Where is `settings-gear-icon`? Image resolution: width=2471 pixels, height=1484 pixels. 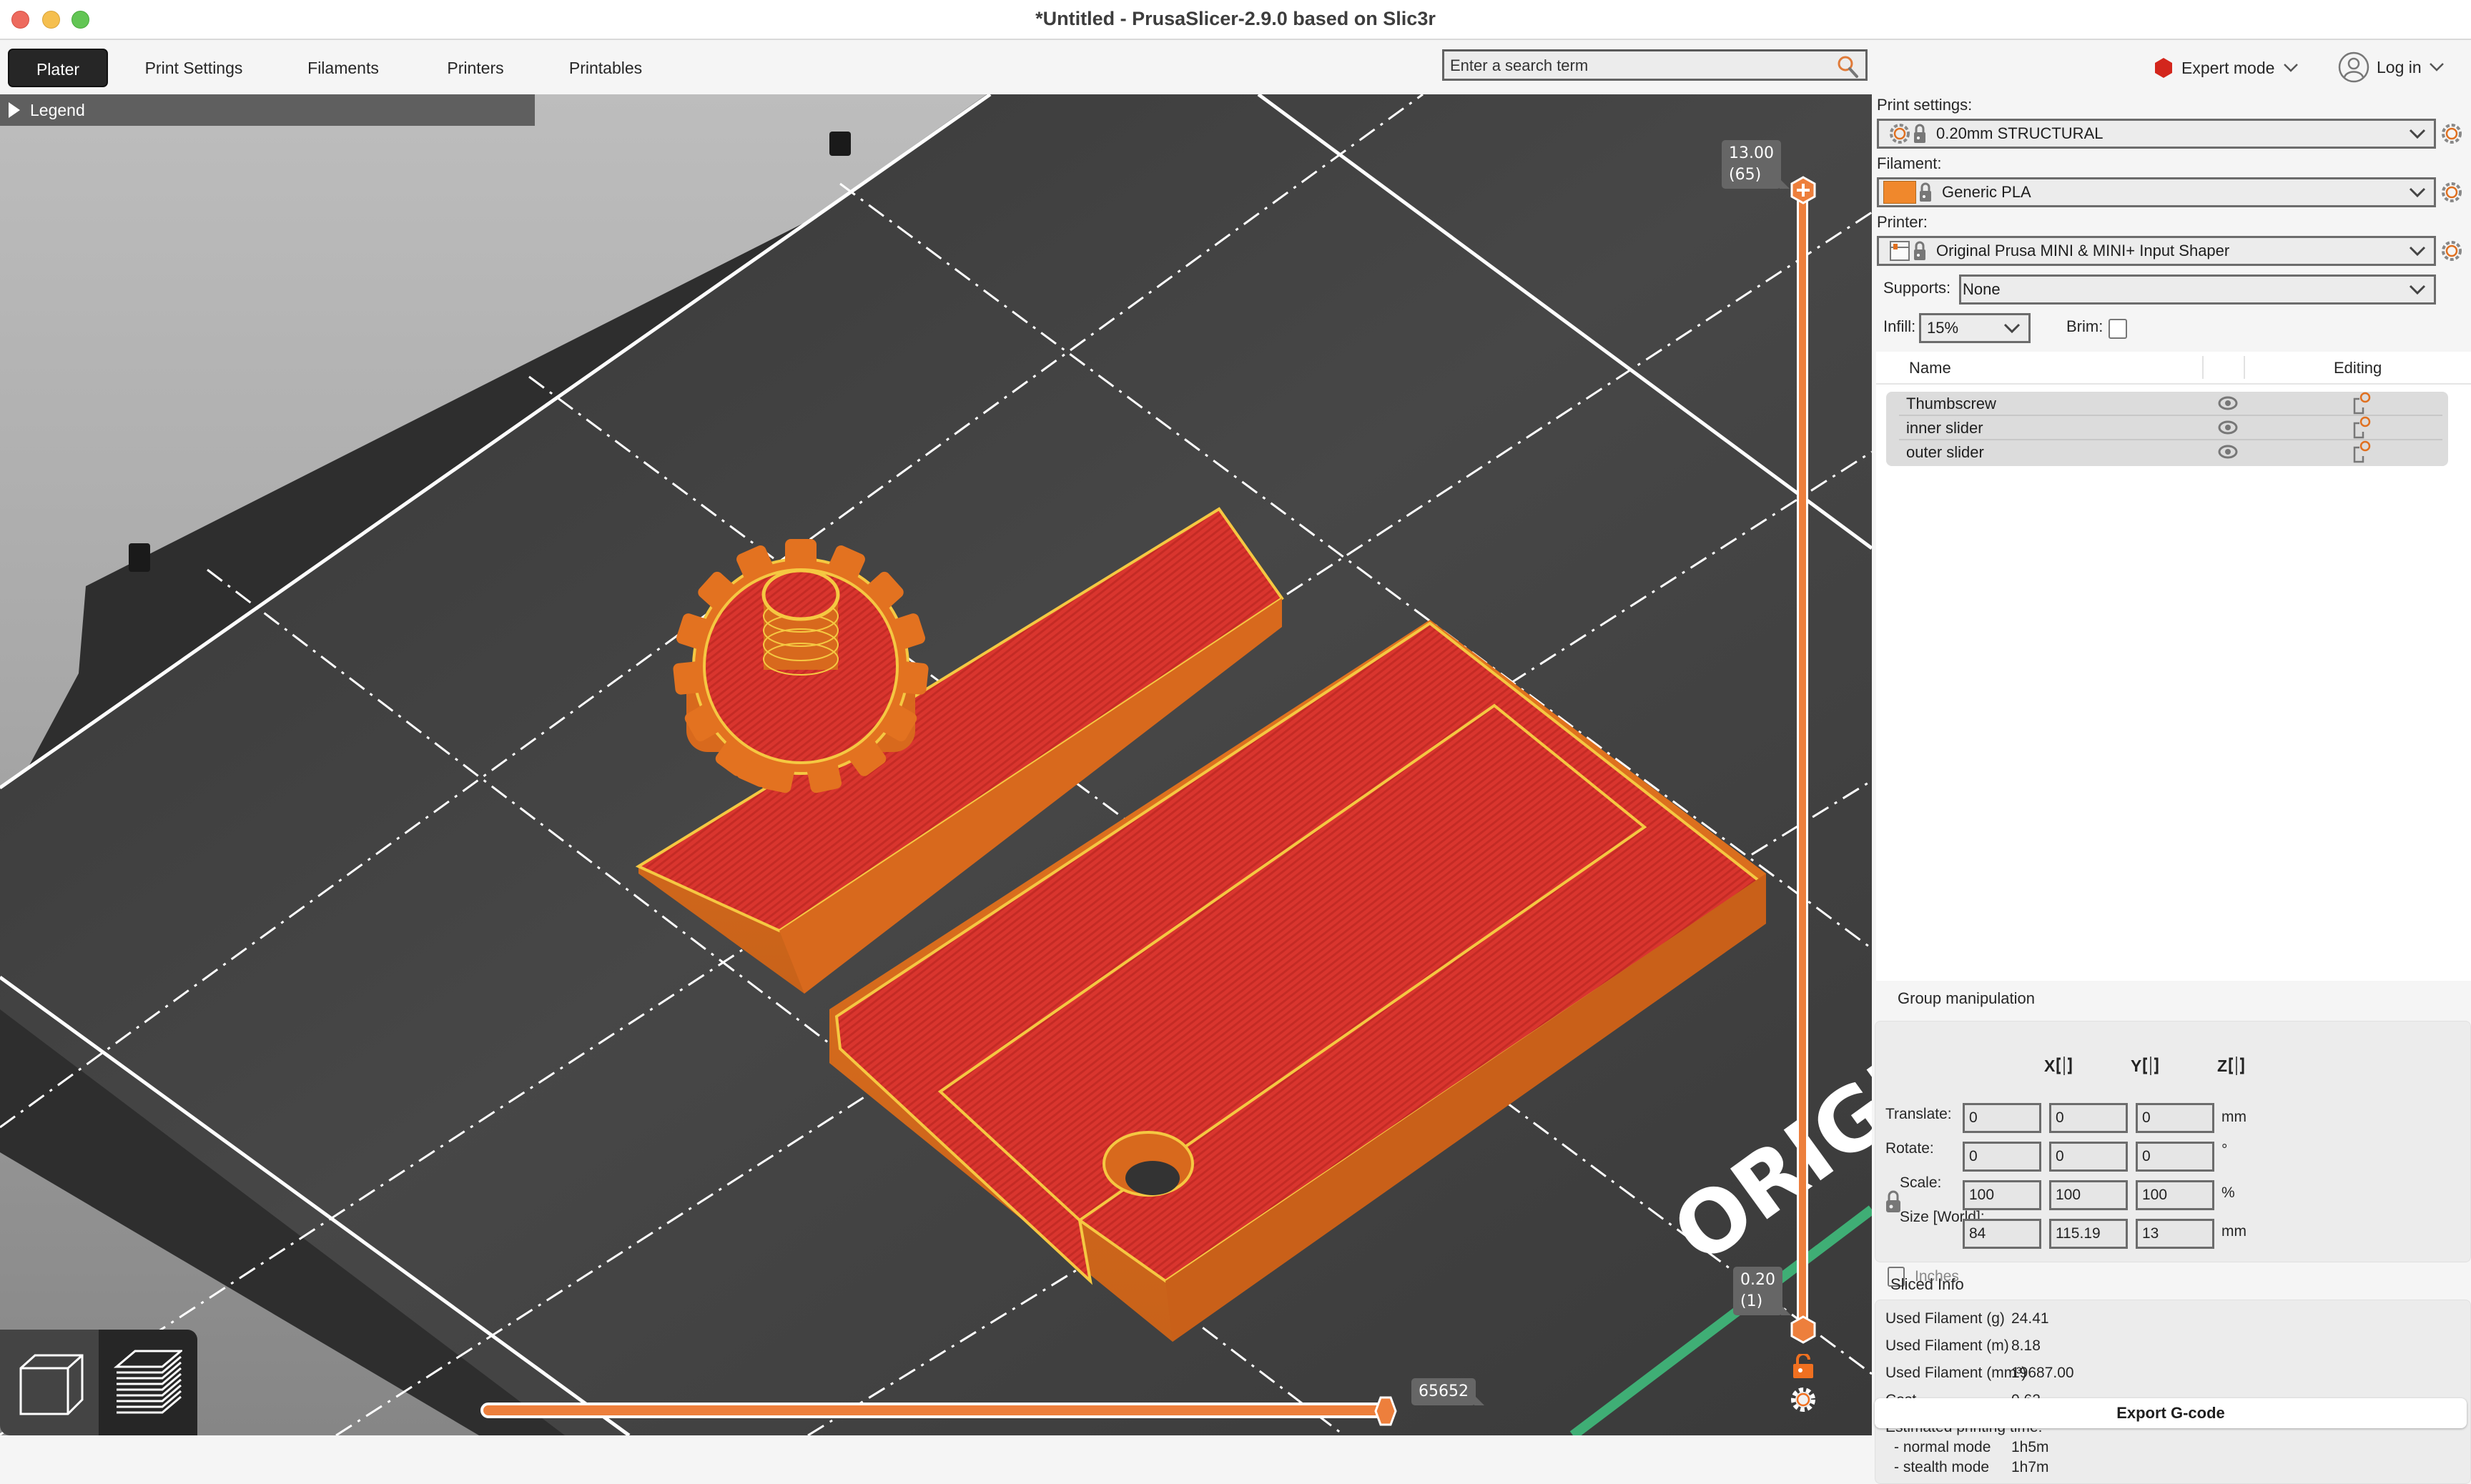
settings-gear-icon is located at coordinates (1803, 1400).